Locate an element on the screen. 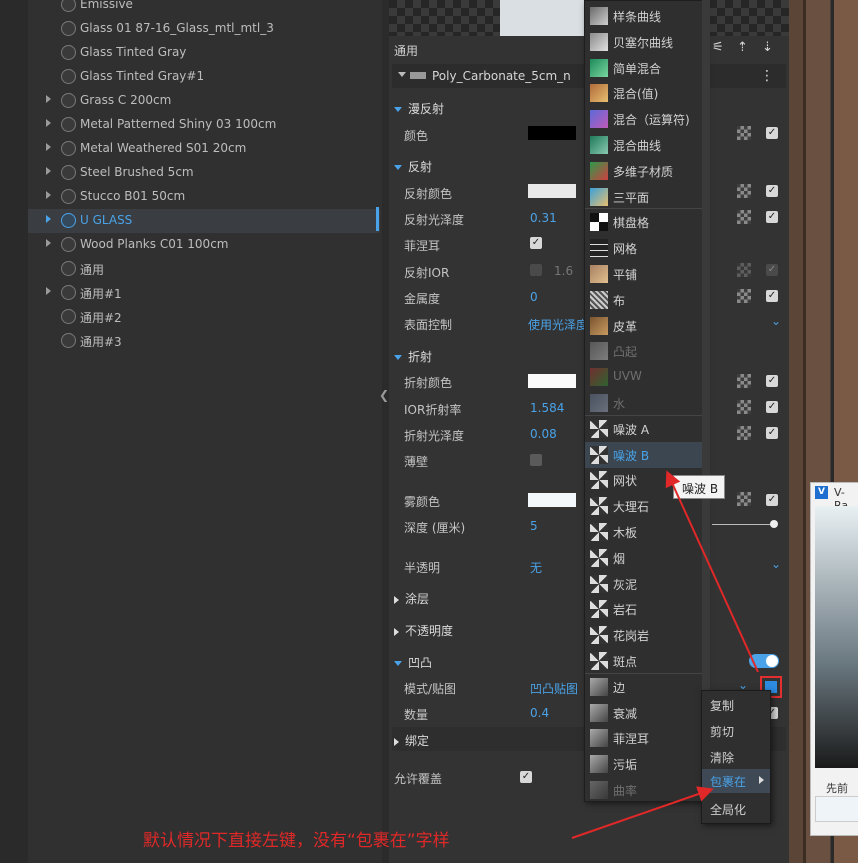  annotation-arrows is located at coordinates (665, 654).